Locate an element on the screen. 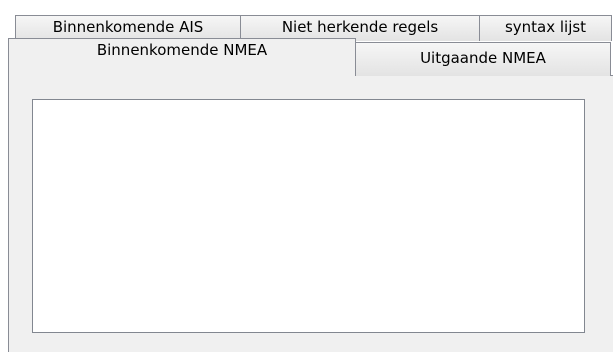  tab-uitgaande-nmea: Uitgaande NMEA is located at coordinates (483, 59).